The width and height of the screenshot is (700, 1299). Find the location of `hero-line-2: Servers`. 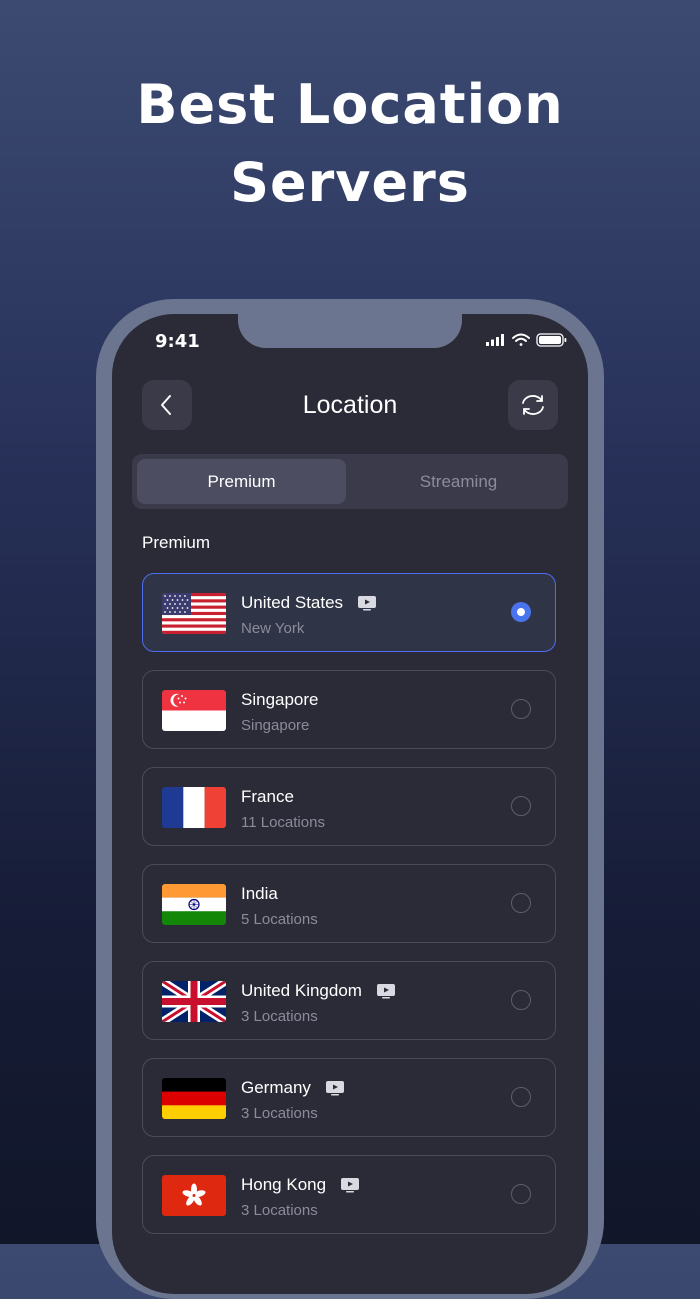

hero-line-2: Servers is located at coordinates (350, 182).